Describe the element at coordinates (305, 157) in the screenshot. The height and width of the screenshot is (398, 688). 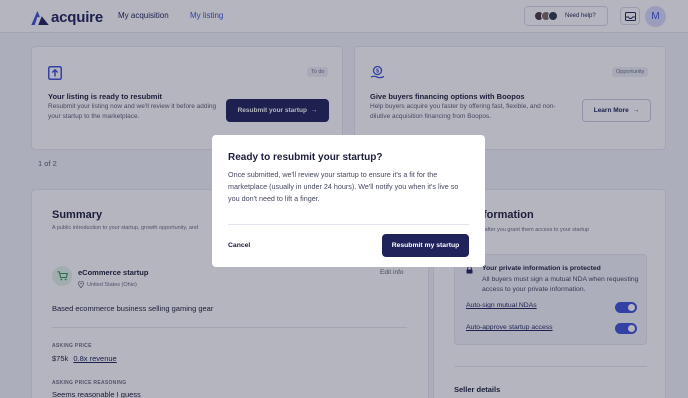
I see `dialog-title: Ready to resubmit your startup?` at that location.